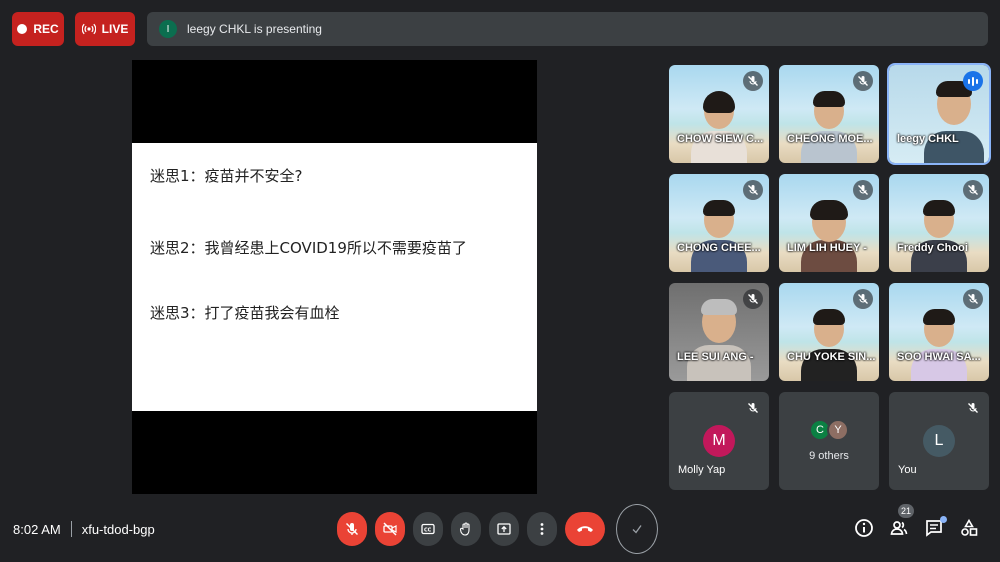  I want to click on unread-indicator, so click(943, 519).